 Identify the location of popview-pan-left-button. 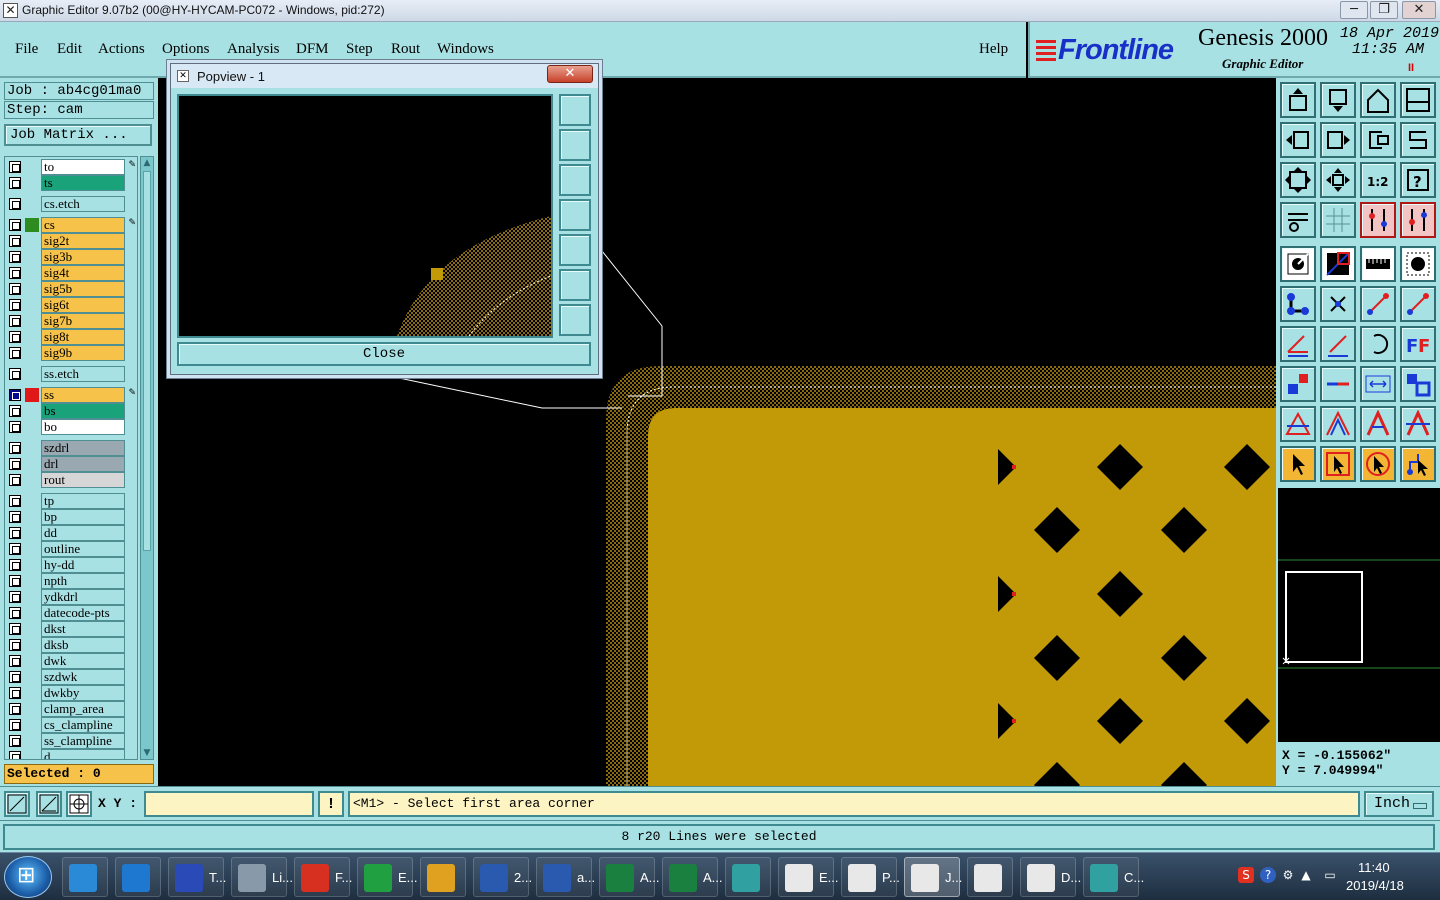
(575, 215).